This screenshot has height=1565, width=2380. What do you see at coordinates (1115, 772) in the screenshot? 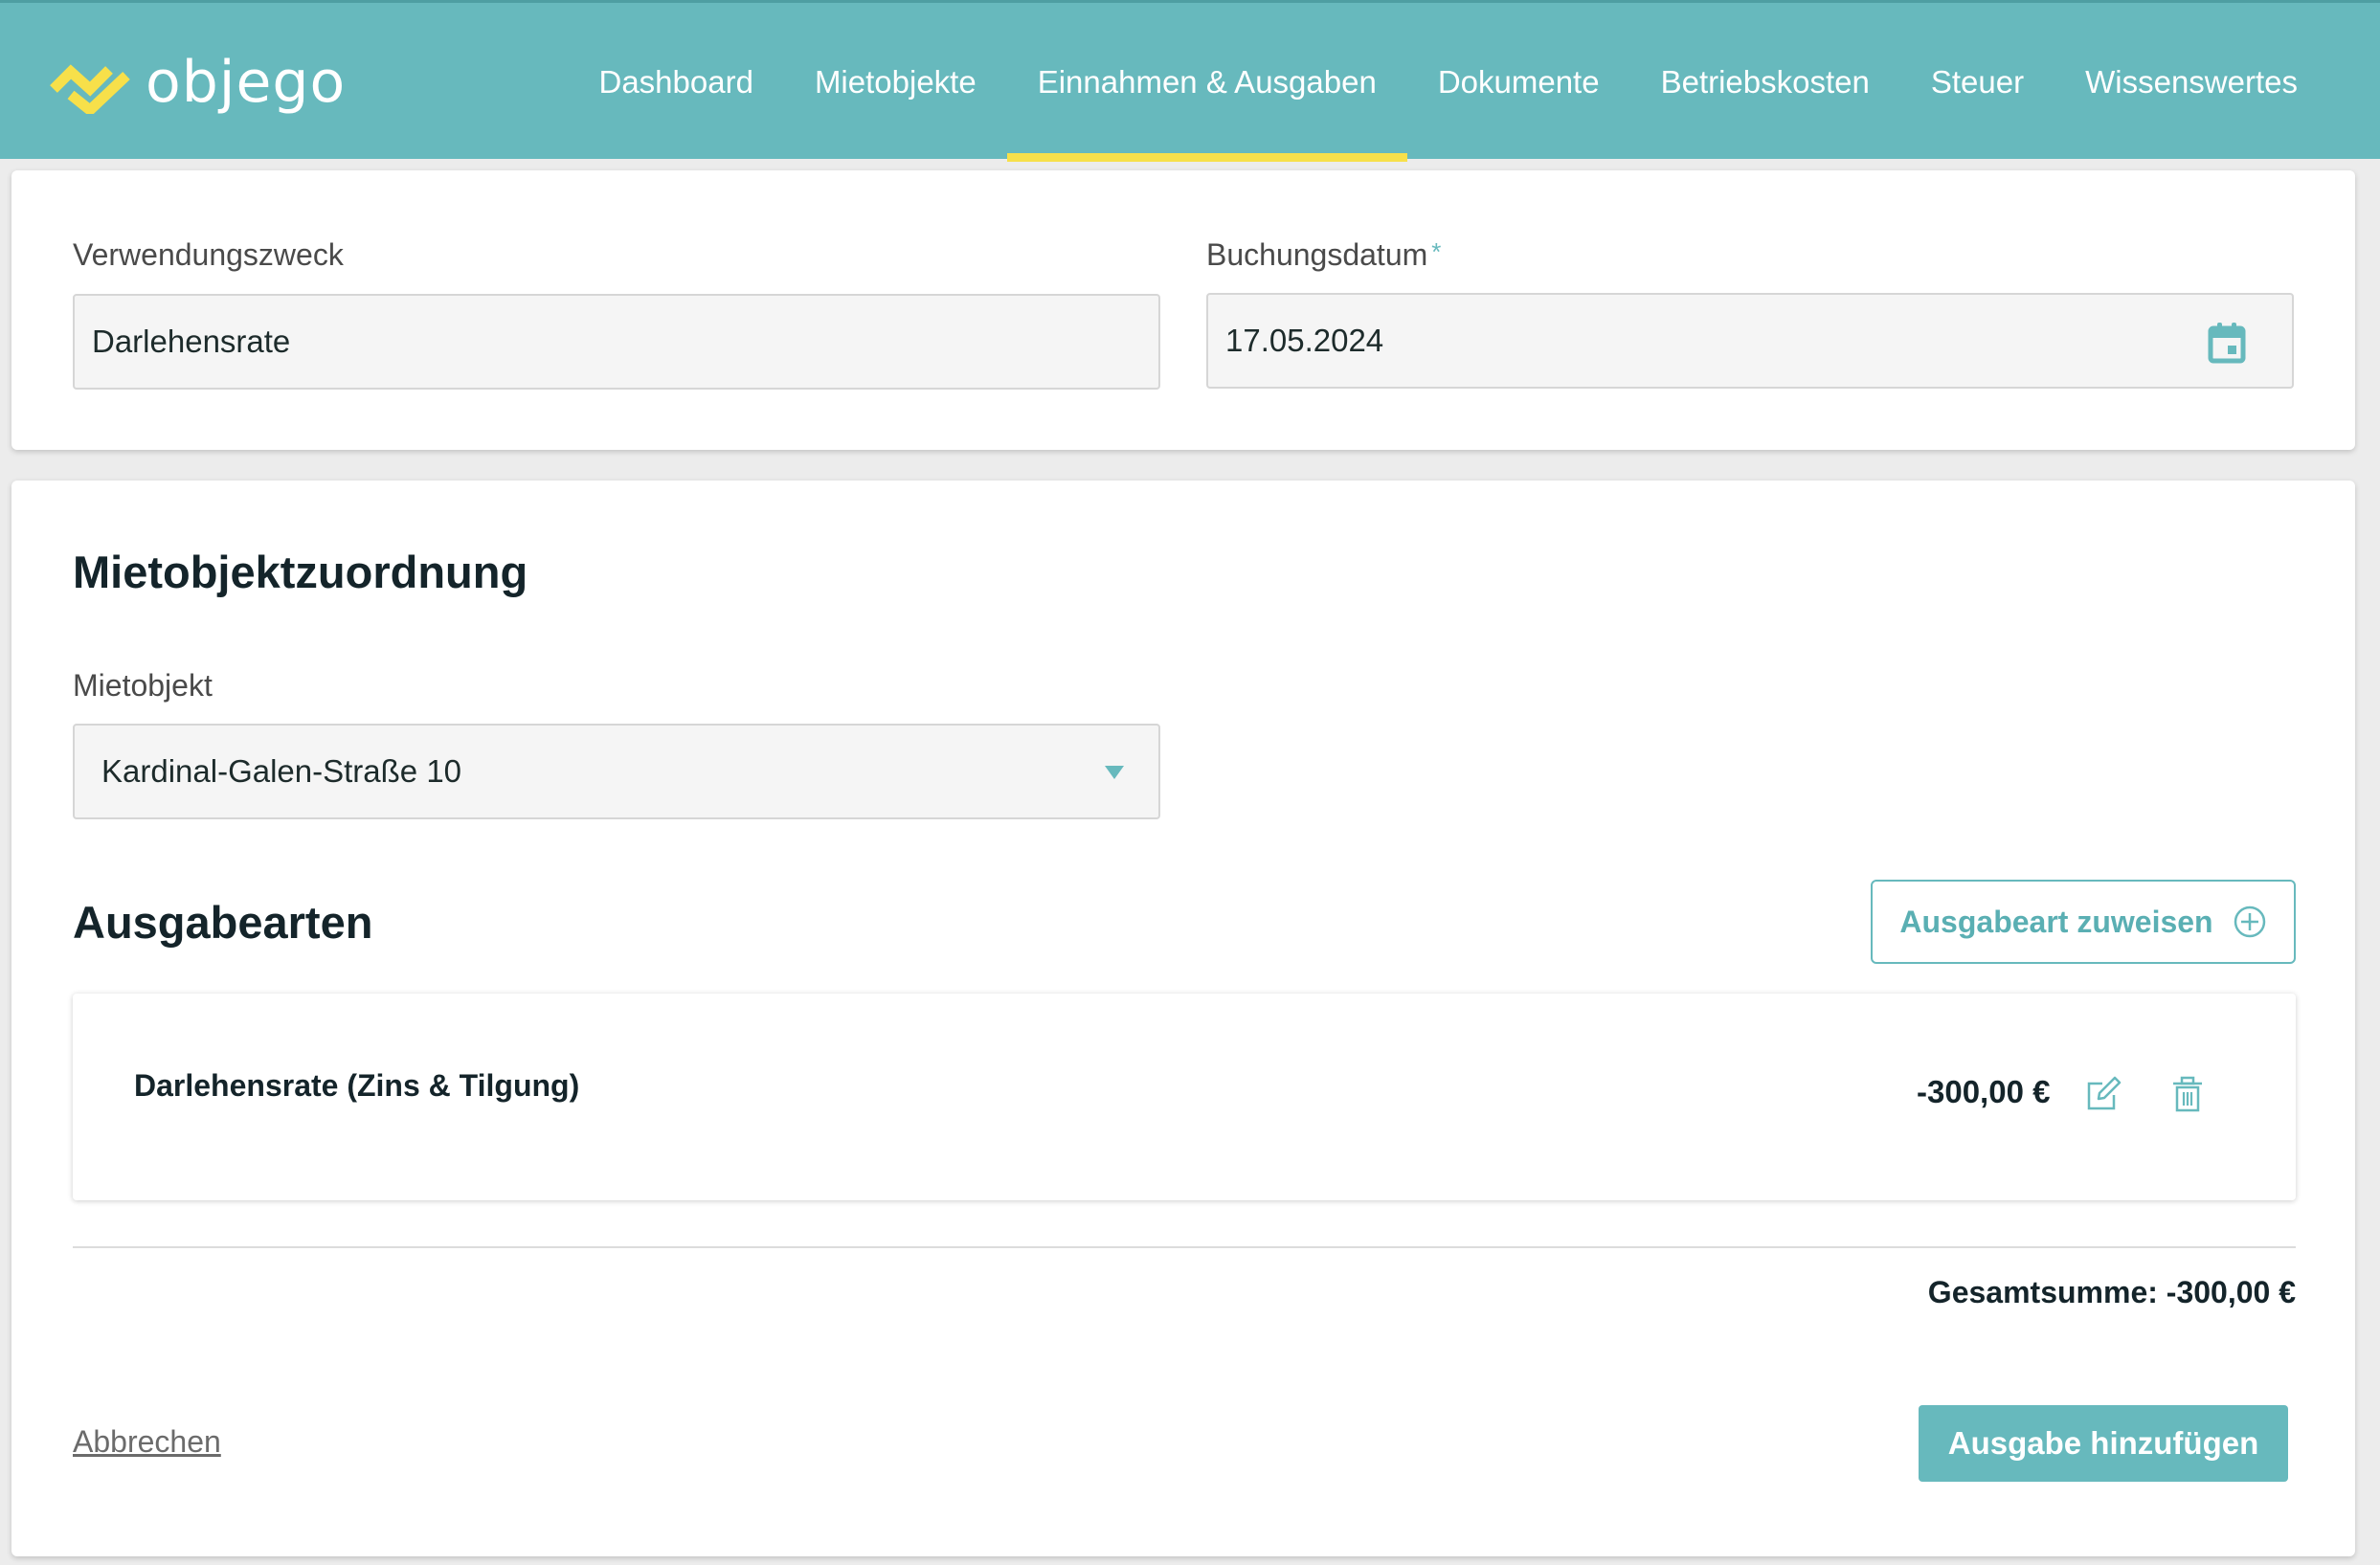
I see `chevron-down-icon` at bounding box center [1115, 772].